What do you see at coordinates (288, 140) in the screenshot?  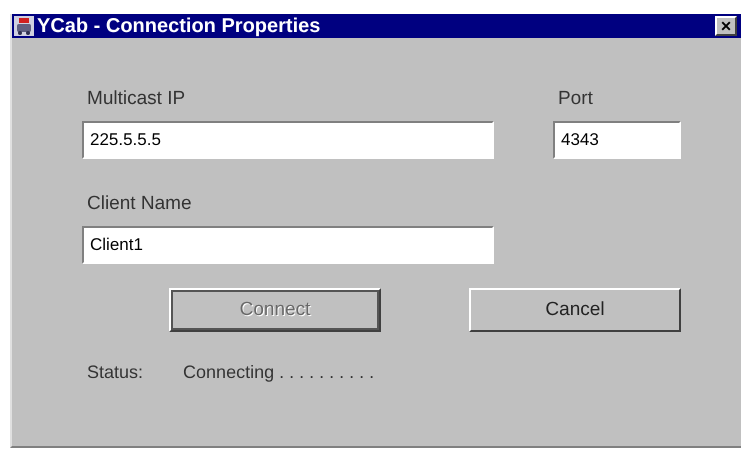 I see `ip-field: 225.5.5.5` at bounding box center [288, 140].